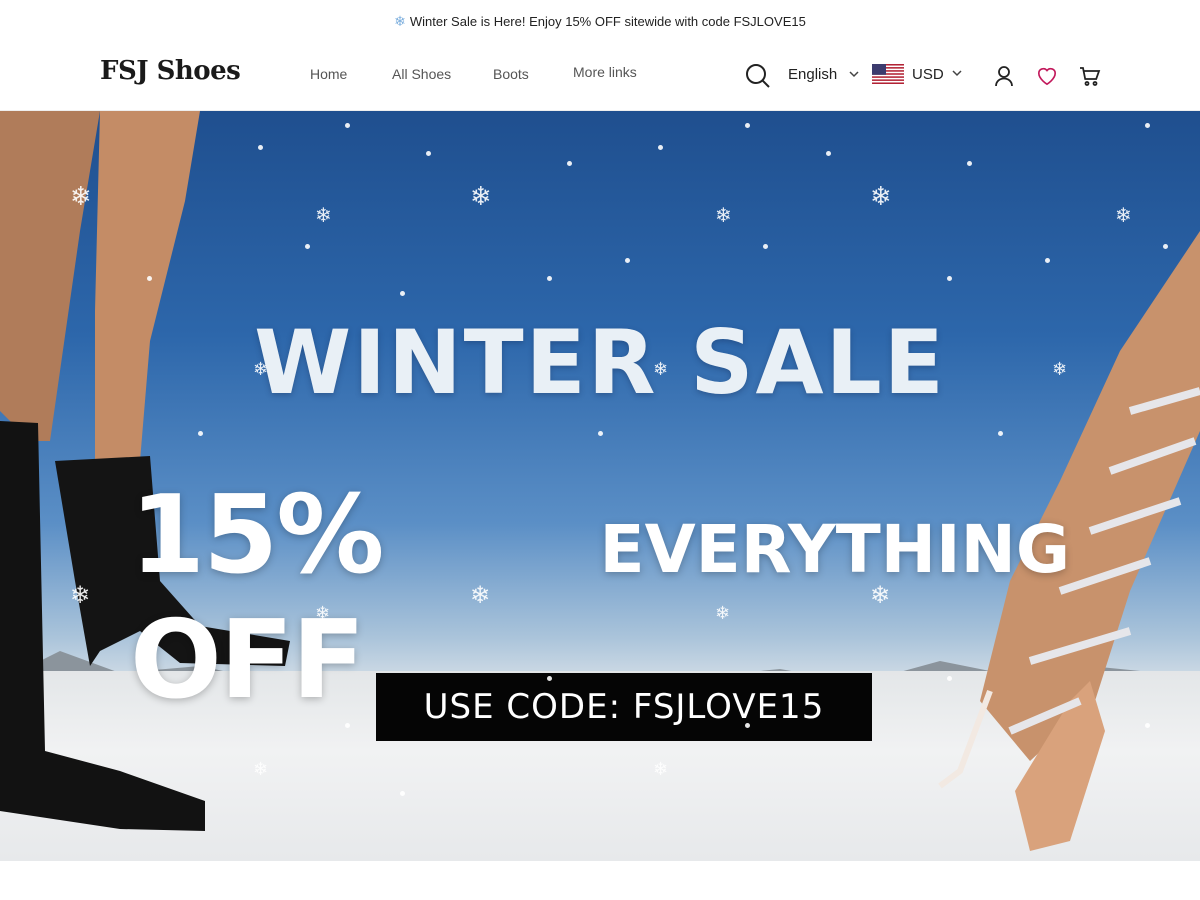 The height and width of the screenshot is (900, 1200). What do you see at coordinates (813, 74) in the screenshot?
I see `language-label: English` at bounding box center [813, 74].